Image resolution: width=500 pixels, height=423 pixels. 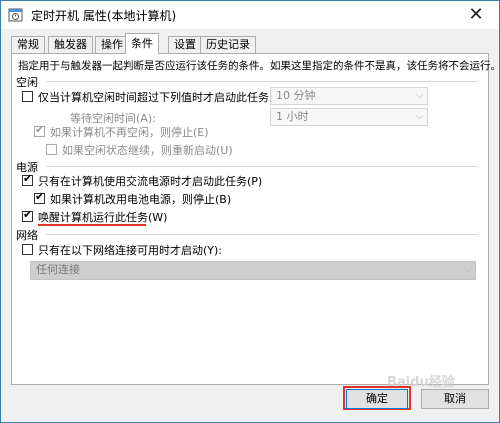 I want to click on idle-section-header: 空闲, so click(x=250, y=81).